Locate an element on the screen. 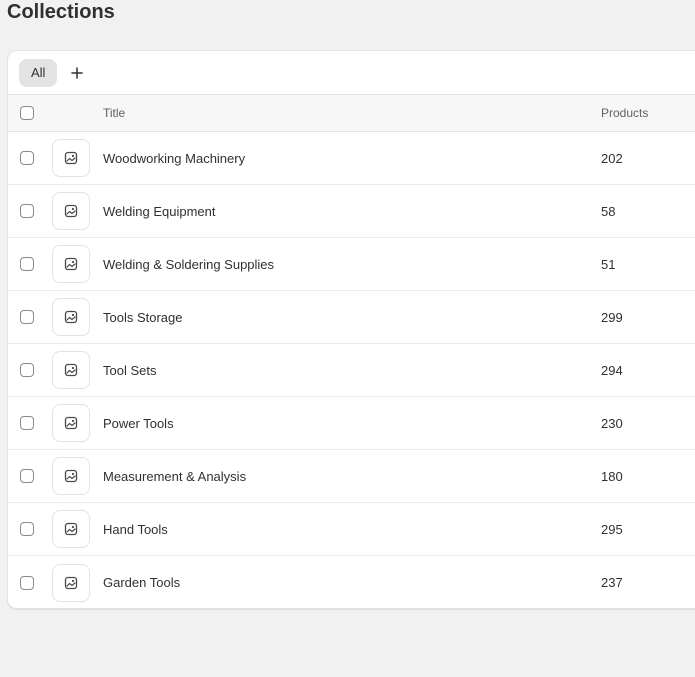 The image size is (695, 677). table-row: Welding & Soldering Supplies 51 is located at coordinates (351, 264).